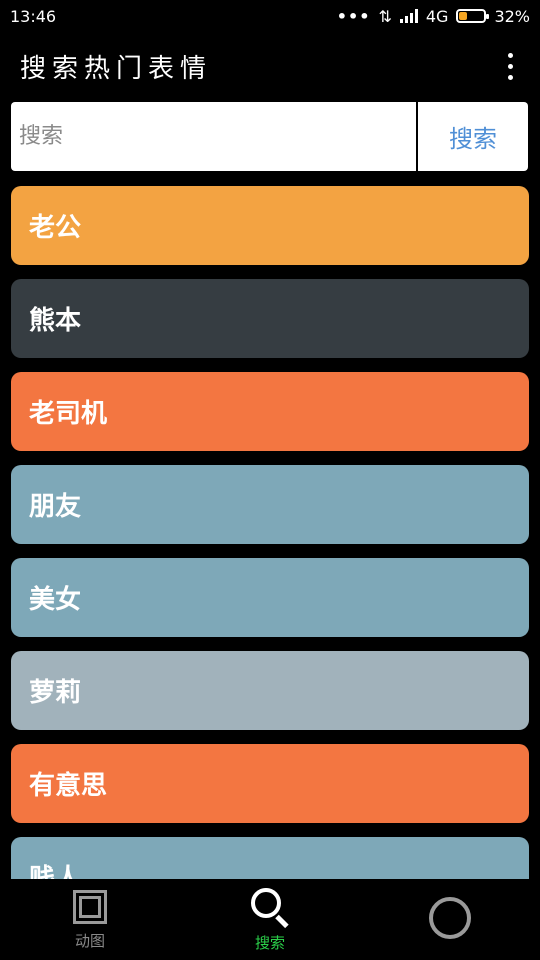 The width and height of the screenshot is (540, 960). I want to click on nav-item-search: 搜索, so click(270, 919).